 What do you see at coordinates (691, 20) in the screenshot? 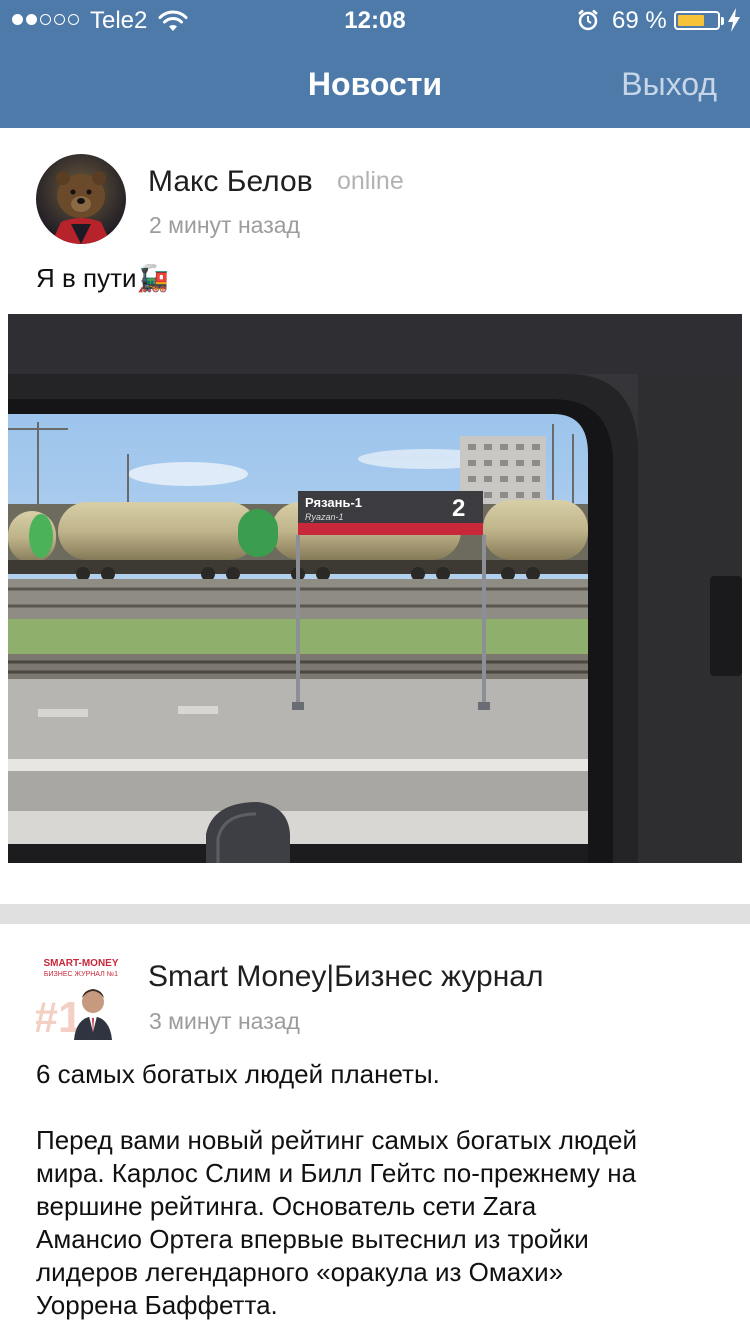
I see `battery-level` at bounding box center [691, 20].